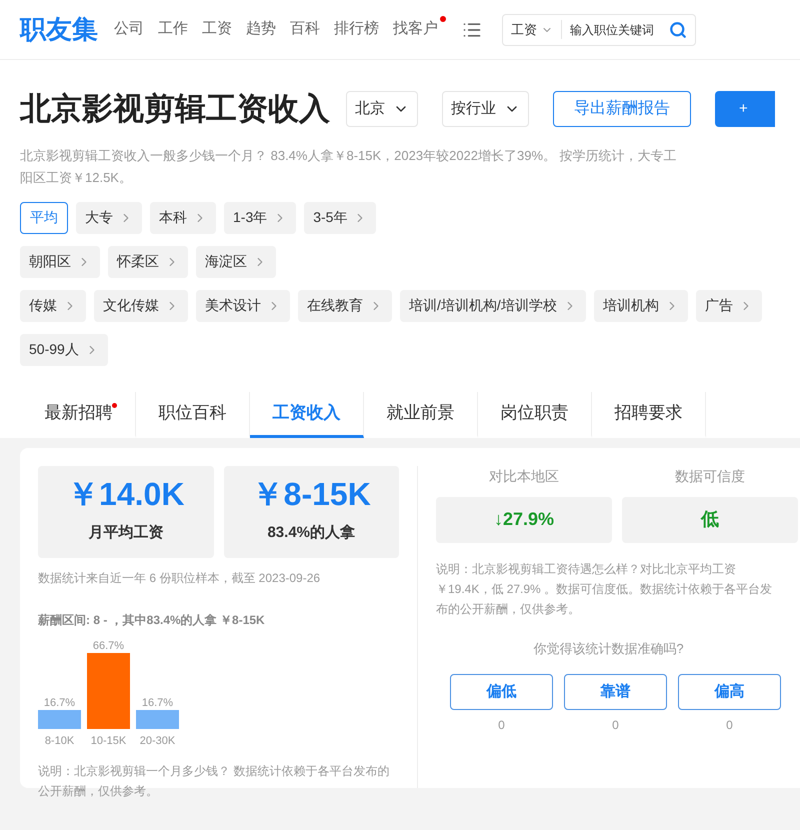 This screenshot has height=830, width=800. I want to click on filter-tag: 培训/培训机构/培训学校, so click(493, 306).